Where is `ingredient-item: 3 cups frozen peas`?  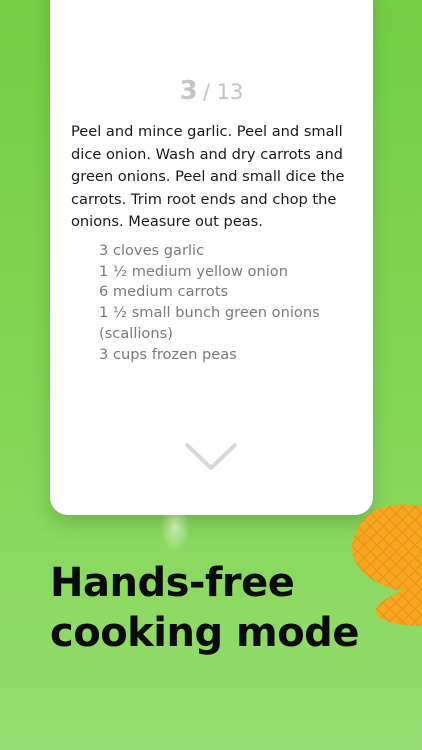
ingredient-item: 3 cups frozen peas is located at coordinates (168, 354).